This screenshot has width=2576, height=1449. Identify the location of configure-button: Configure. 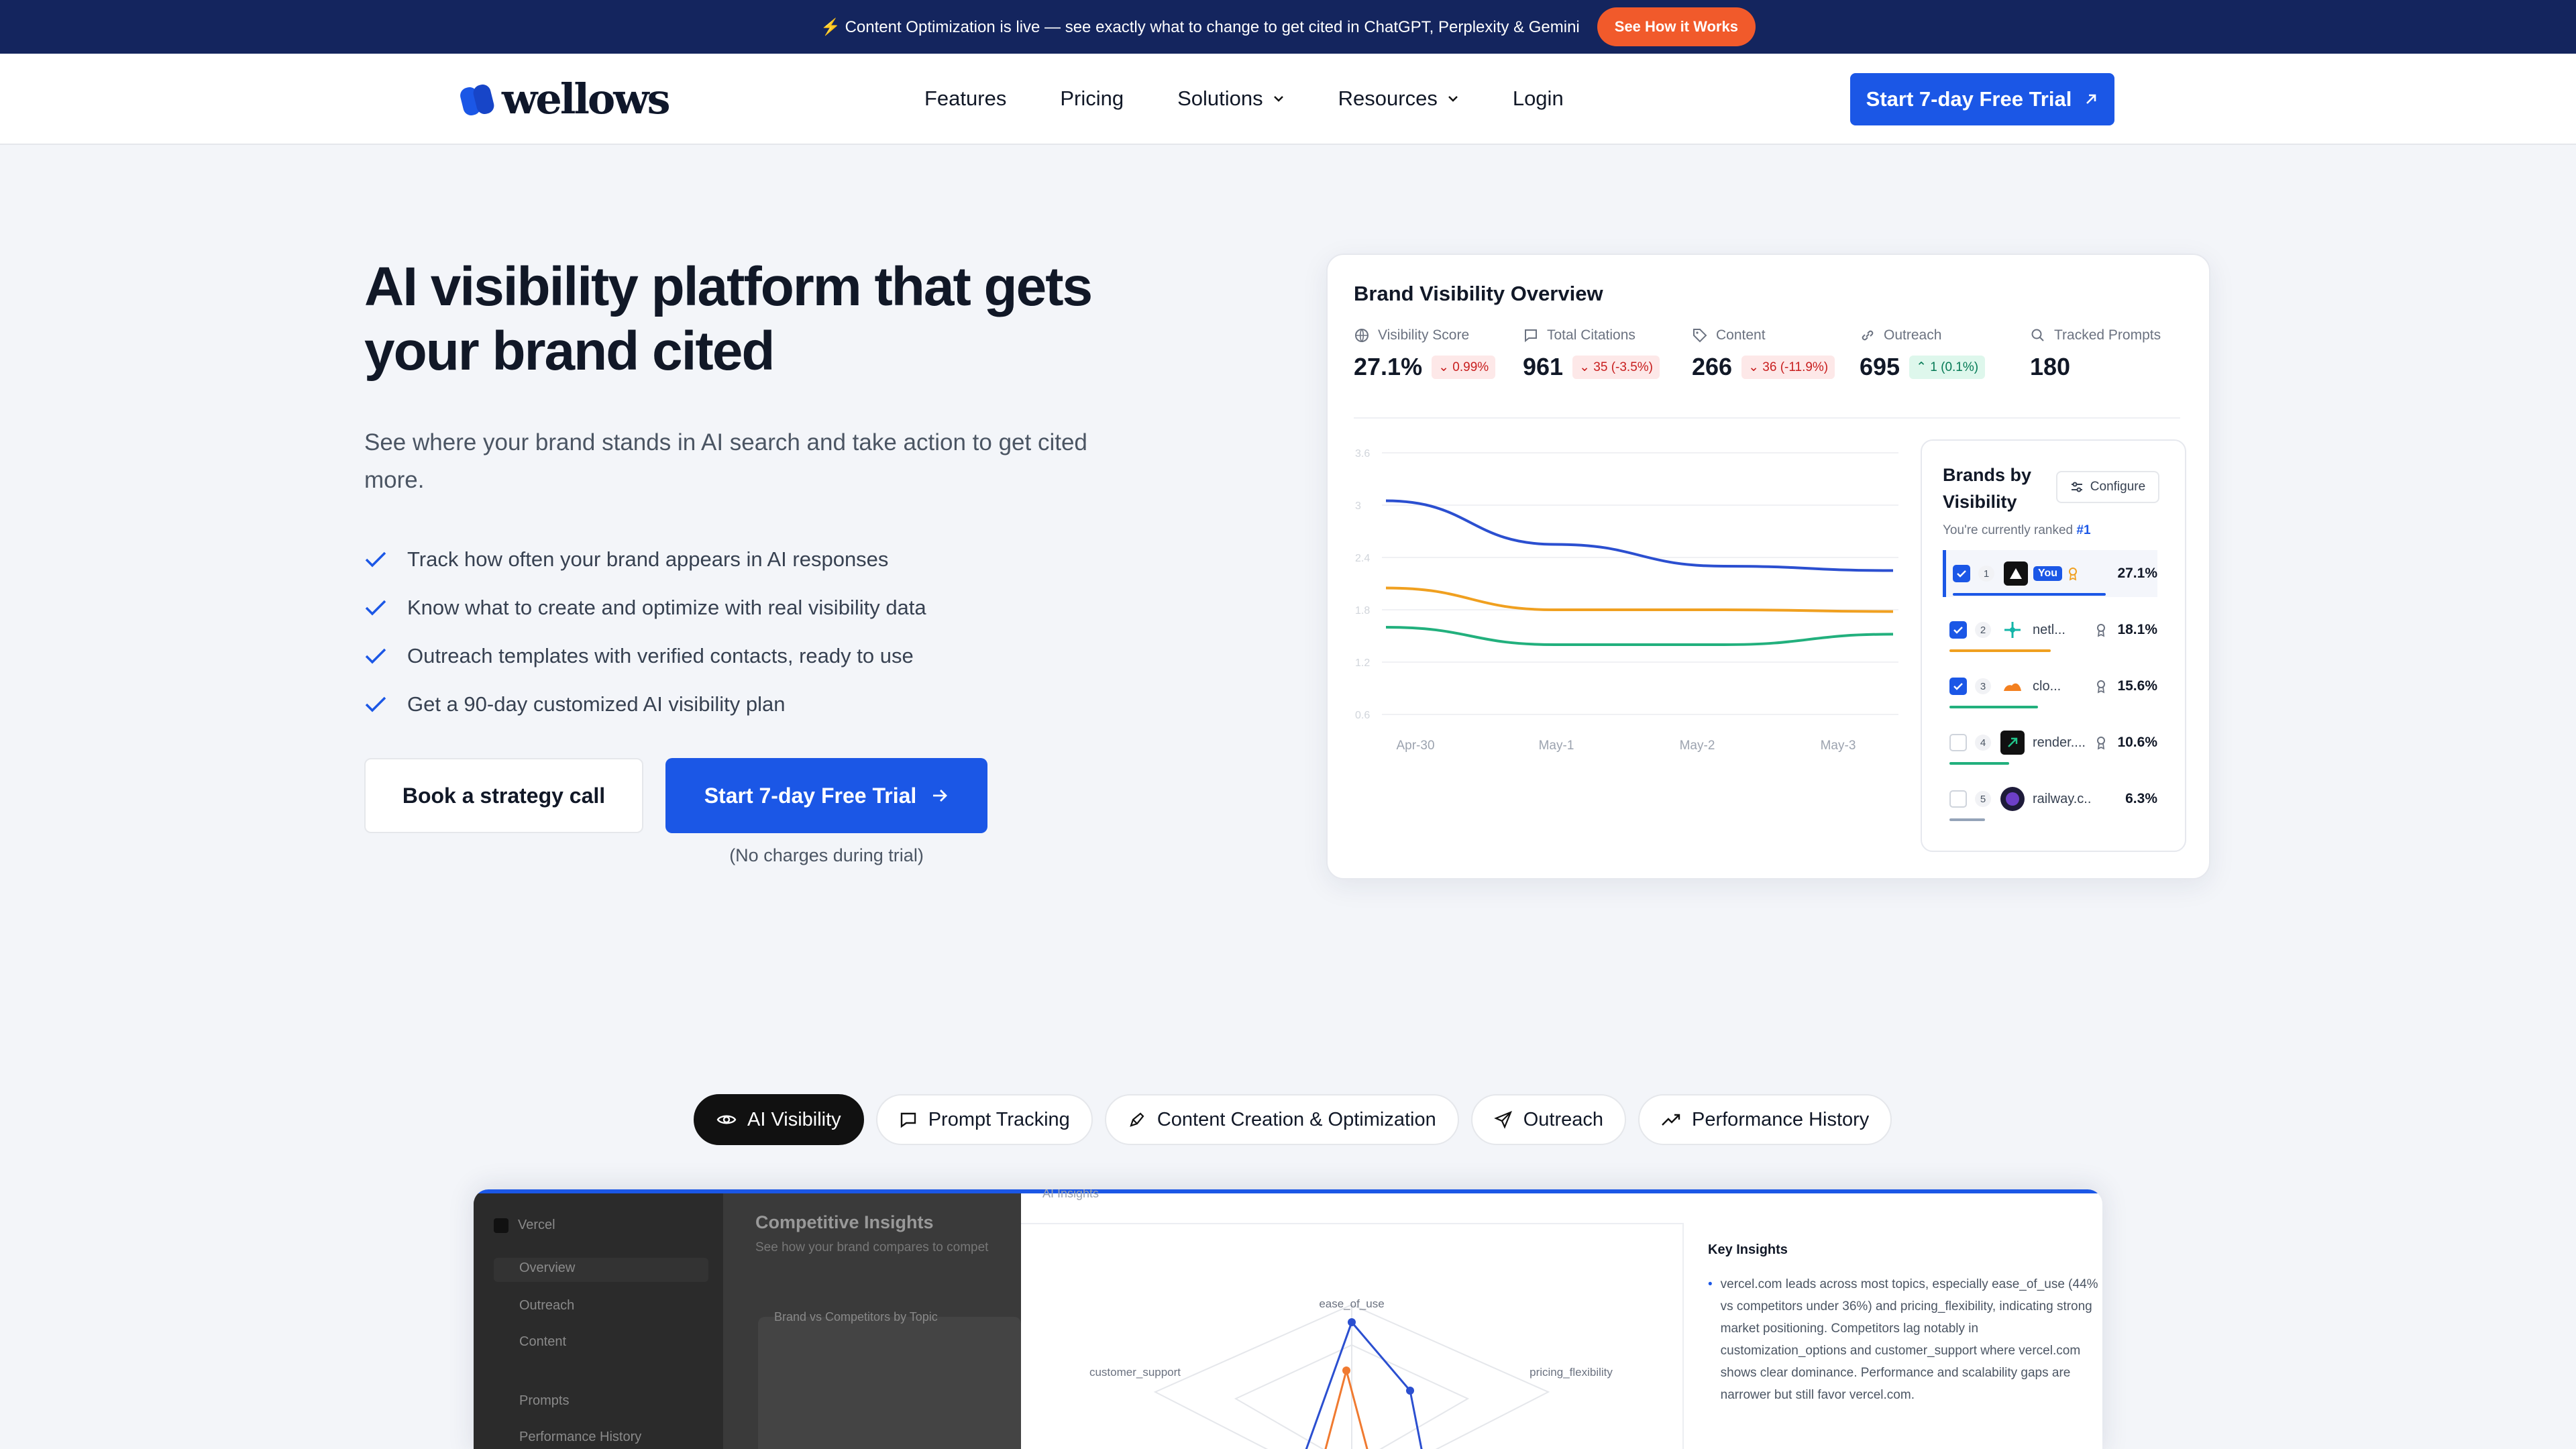
(2107, 487).